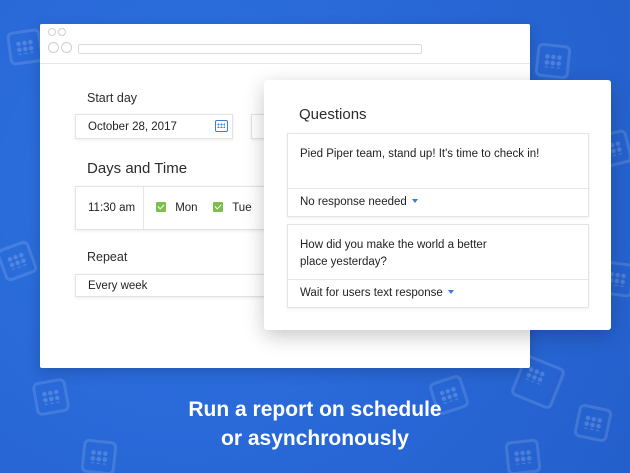 This screenshot has width=630, height=473. What do you see at coordinates (132, 127) in the screenshot?
I see `start-day-value: October 28, 2017` at bounding box center [132, 127].